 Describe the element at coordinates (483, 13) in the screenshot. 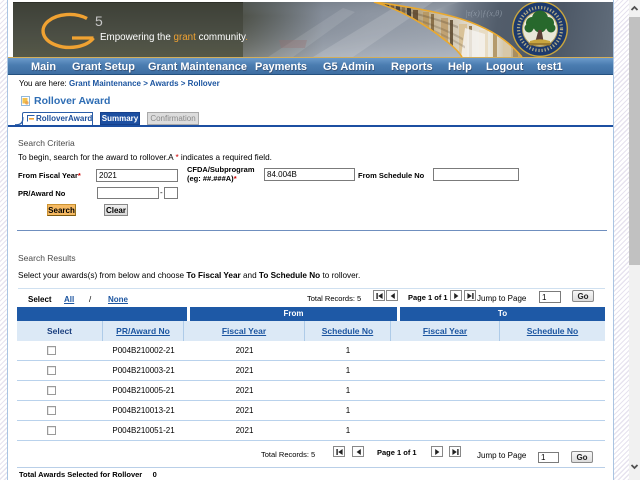

I see `svg-text: |τ(x)|ƒ(x,θ)` at that location.